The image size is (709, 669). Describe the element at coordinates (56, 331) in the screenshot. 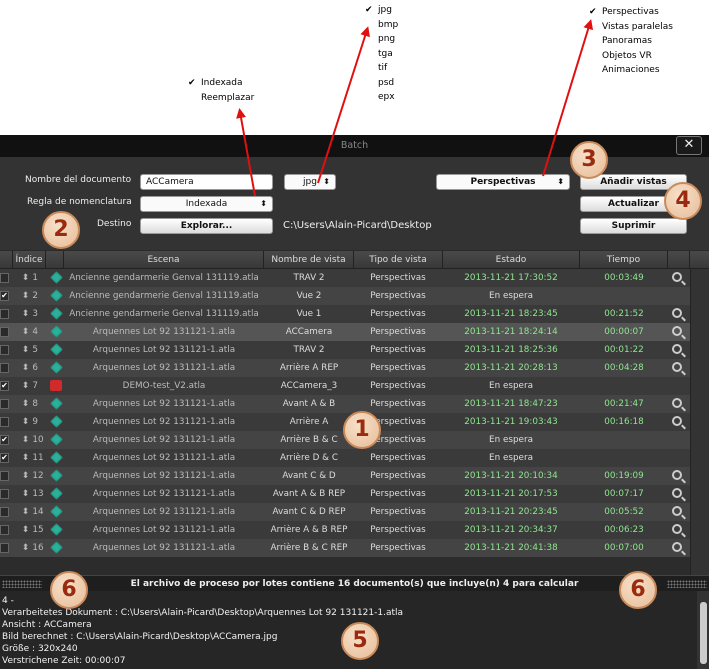

I see `gem-icon` at that location.